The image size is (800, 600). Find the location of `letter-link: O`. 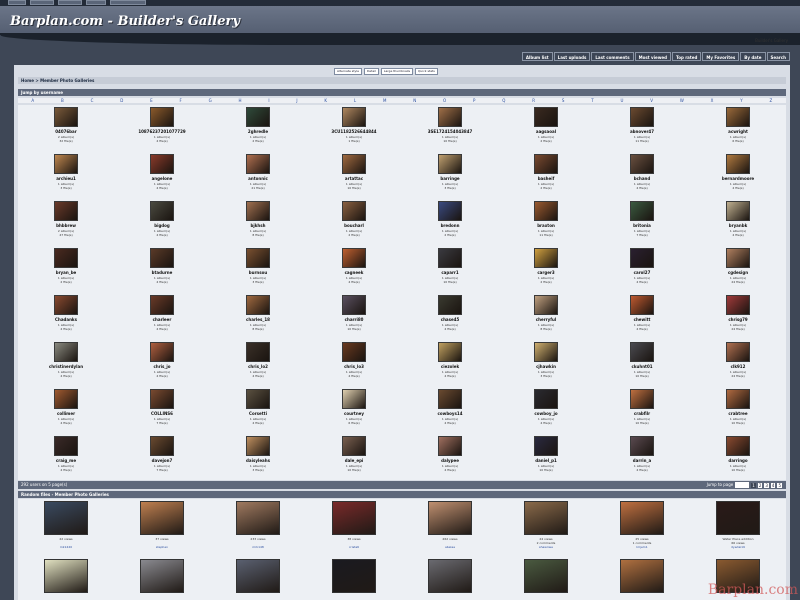

letter-link: O is located at coordinates (444, 100).